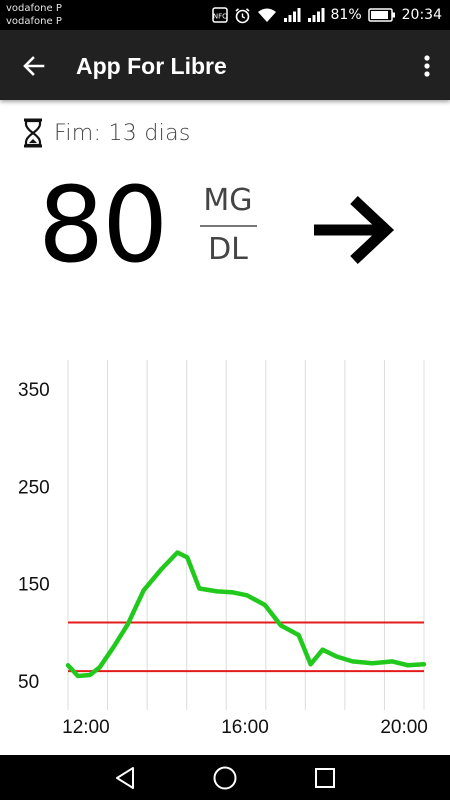 Image resolution: width=450 pixels, height=800 pixels. I want to click on battery-percent: 81%, so click(346, 15).